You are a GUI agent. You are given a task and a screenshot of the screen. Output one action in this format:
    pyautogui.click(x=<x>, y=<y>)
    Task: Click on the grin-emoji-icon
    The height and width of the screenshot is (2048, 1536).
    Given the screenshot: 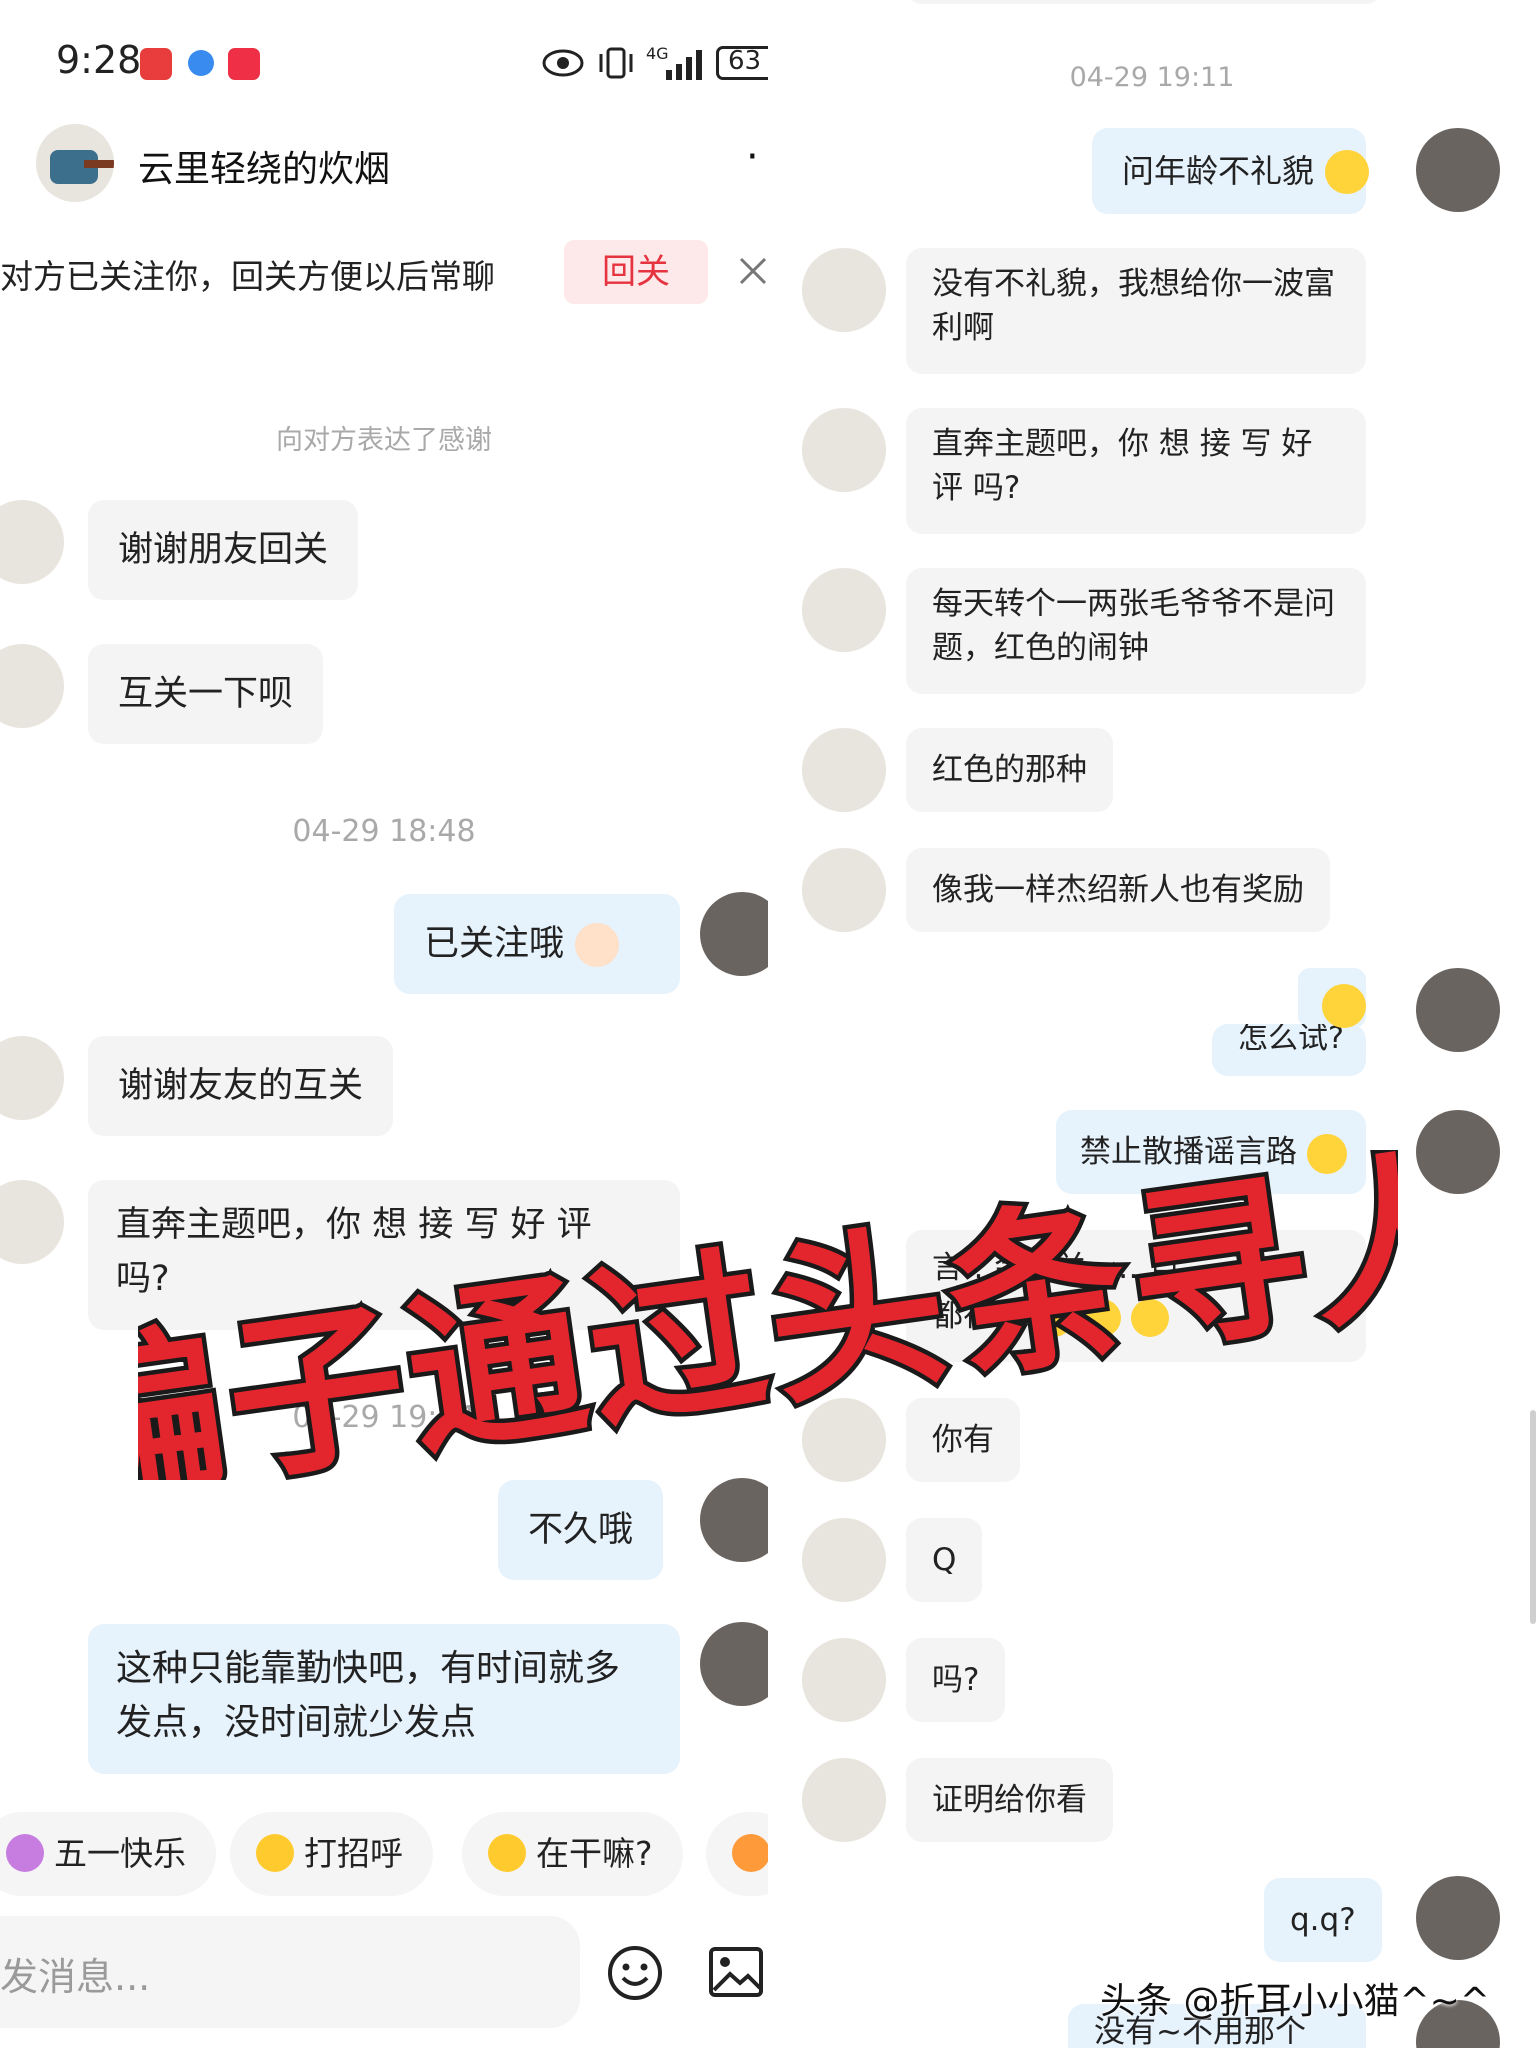 What is the action you would take?
    pyautogui.click(x=1326, y=1153)
    